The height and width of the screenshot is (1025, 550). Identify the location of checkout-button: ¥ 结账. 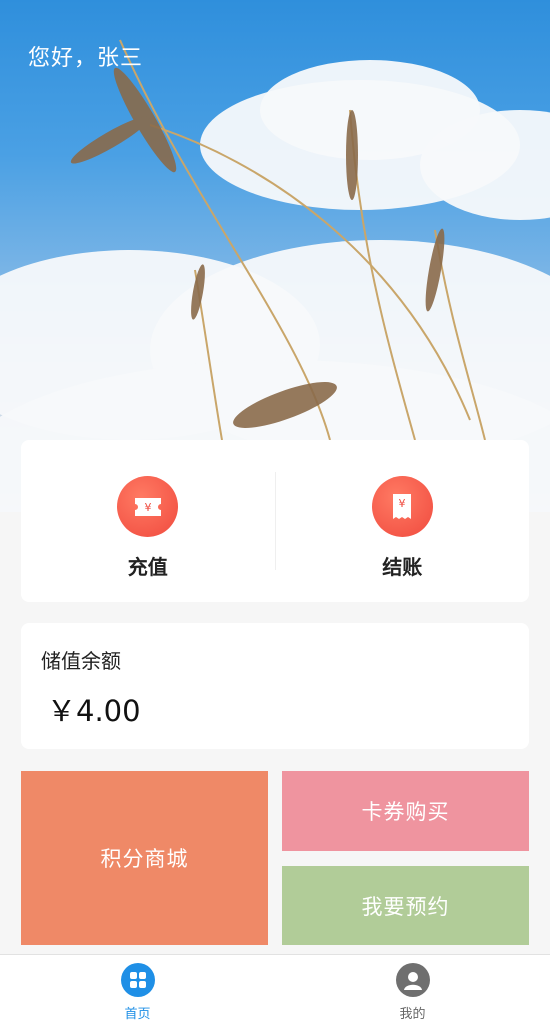
(403, 521).